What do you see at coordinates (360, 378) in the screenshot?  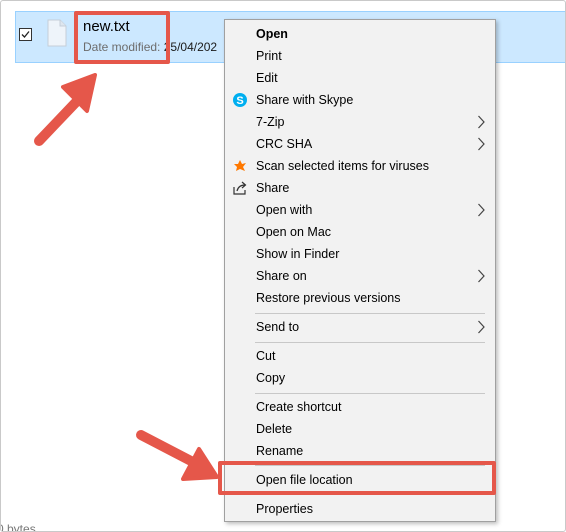 I see `menu-item-copy: Copy` at bounding box center [360, 378].